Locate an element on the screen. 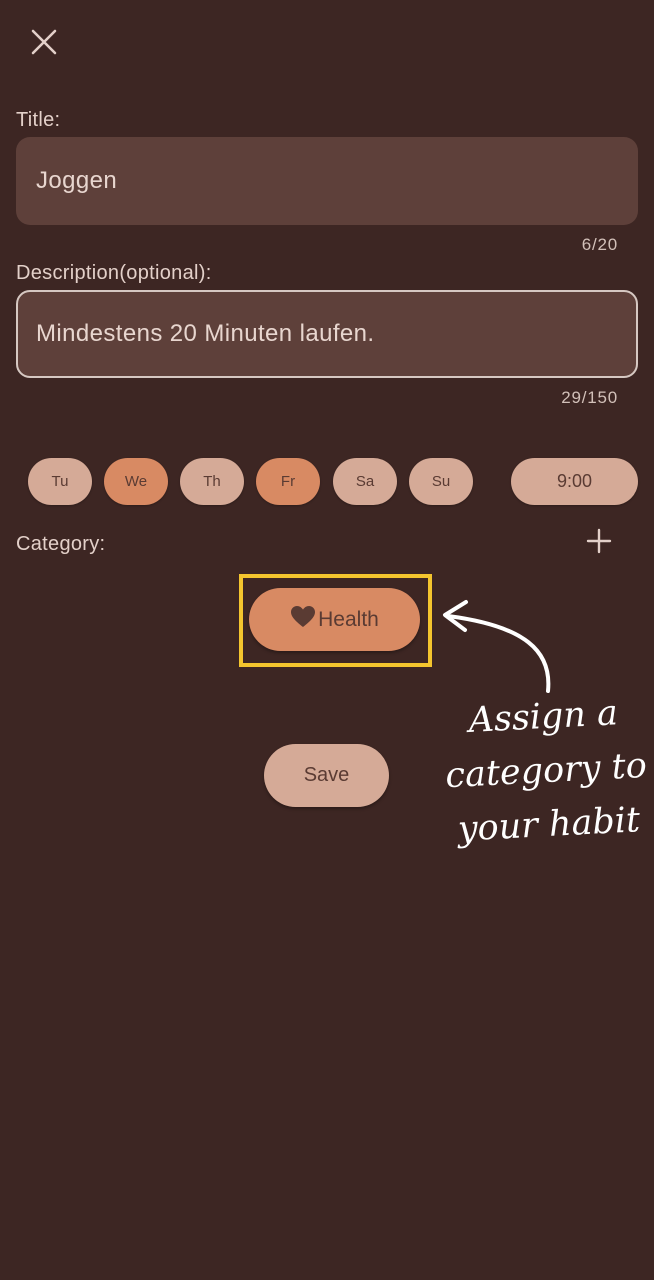  close-button is located at coordinates (44, 44).